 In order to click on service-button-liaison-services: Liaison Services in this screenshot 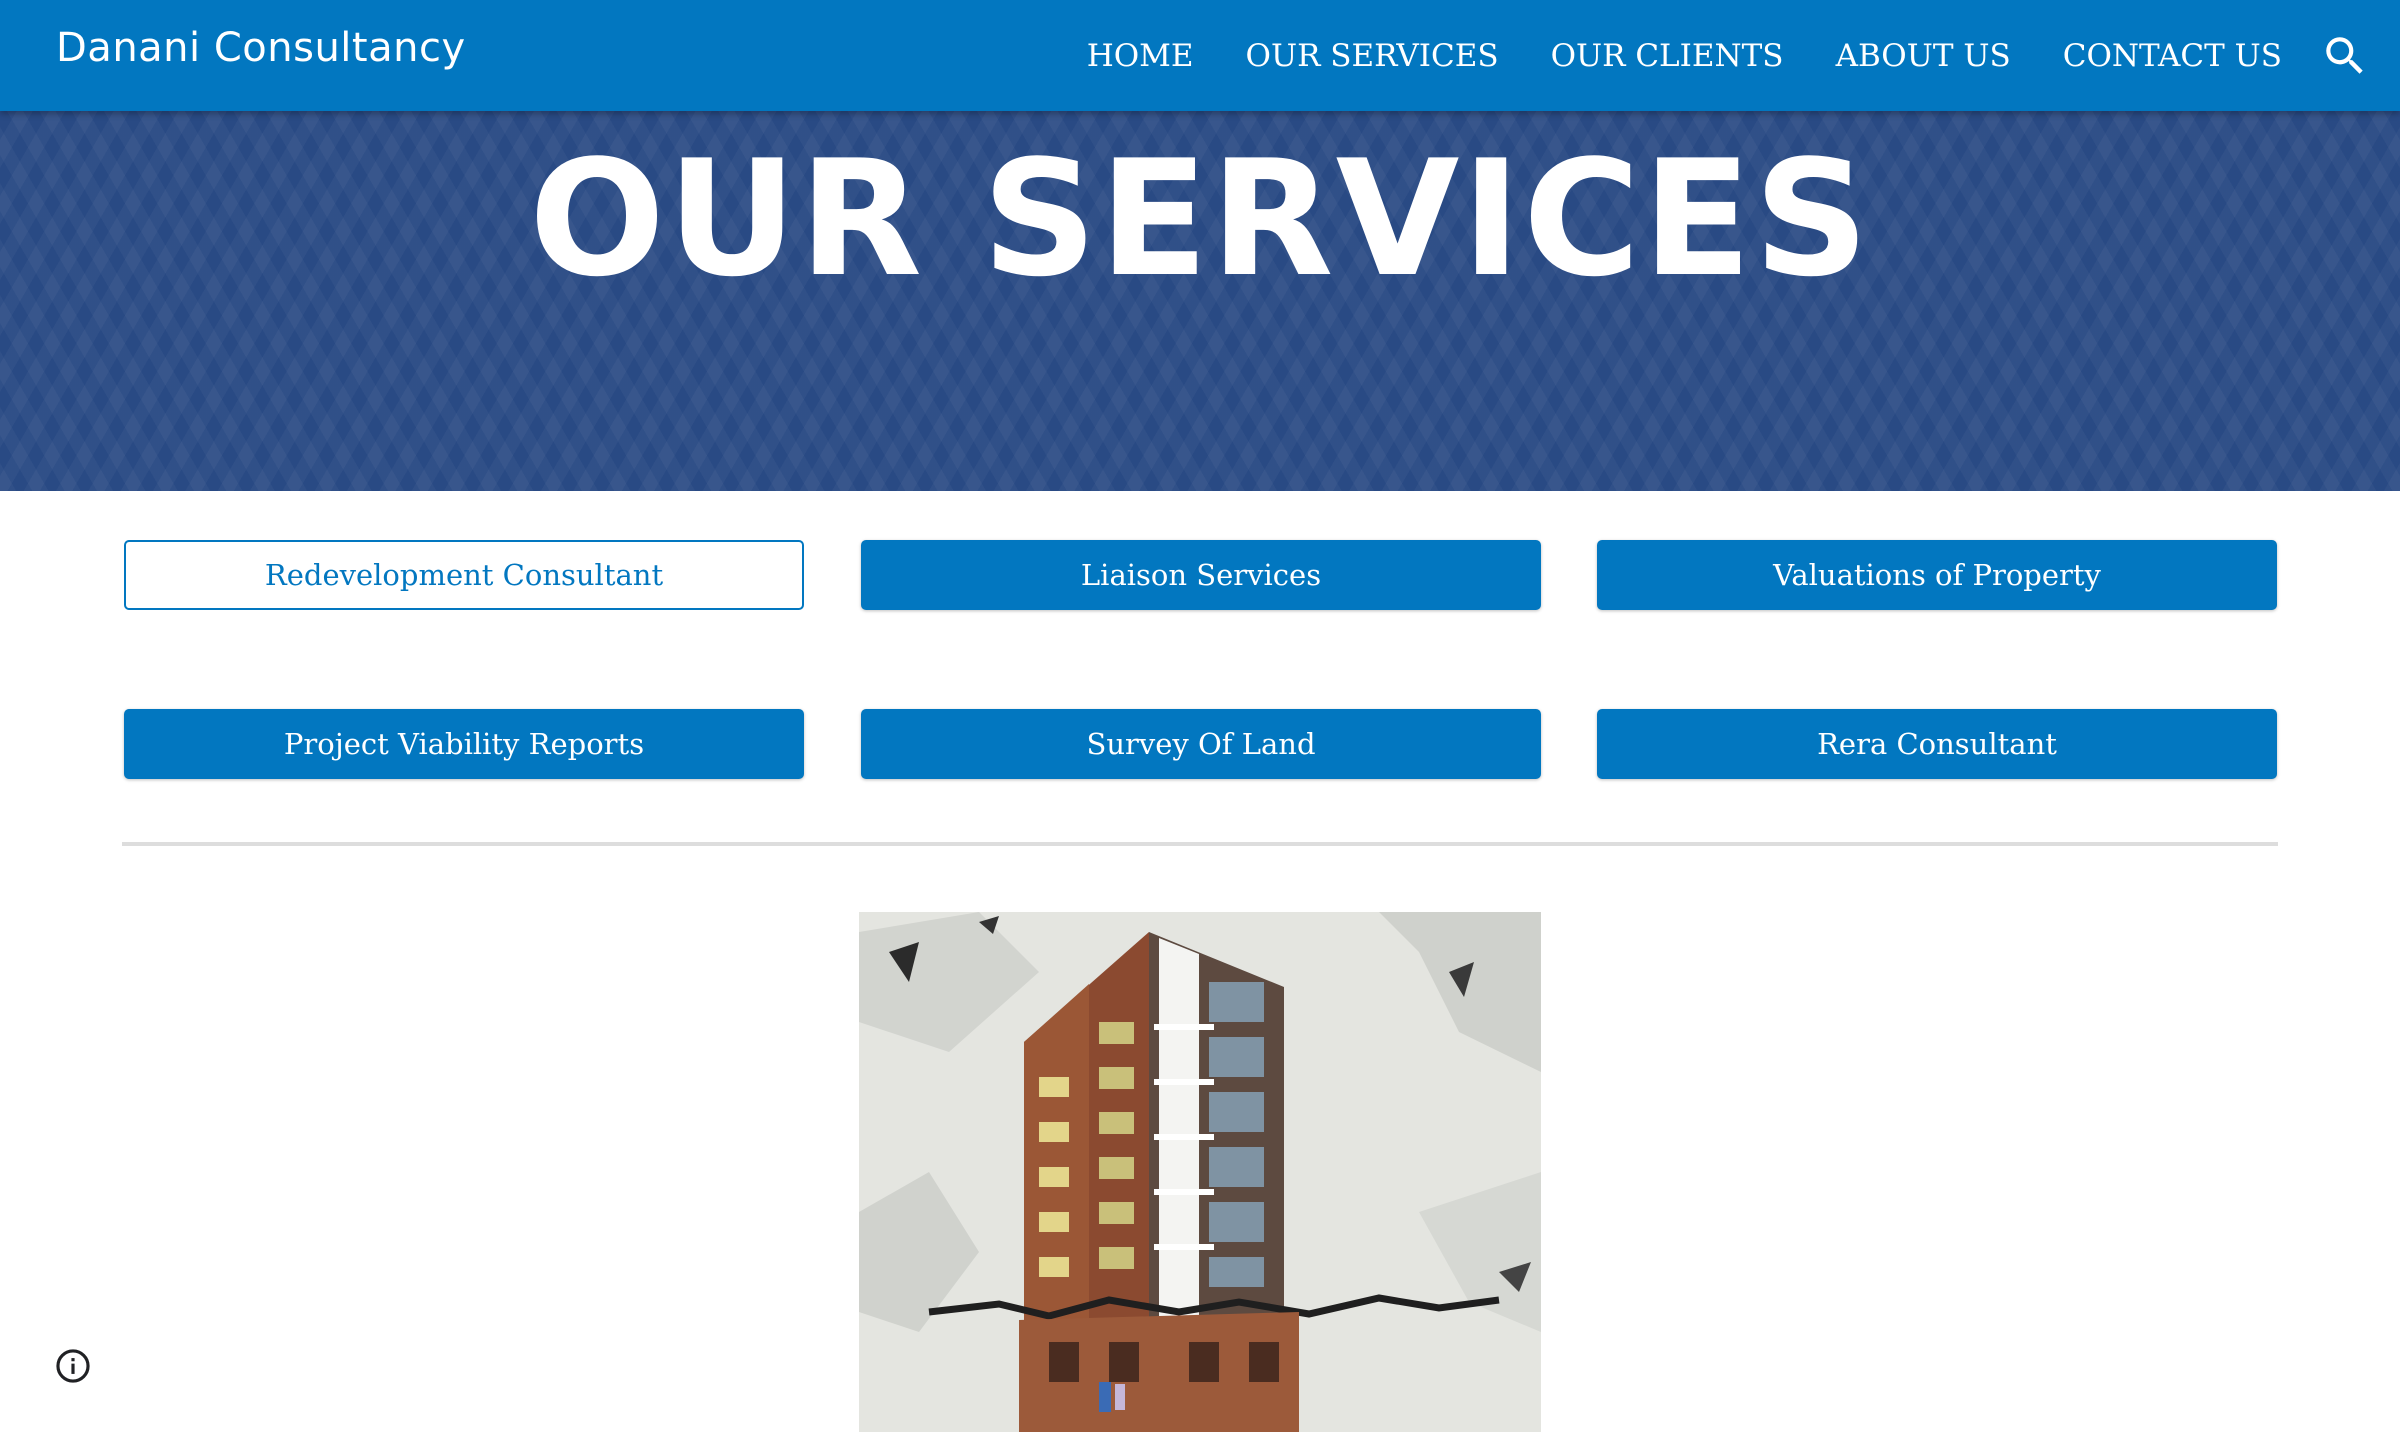, I will do `click(1201, 575)`.